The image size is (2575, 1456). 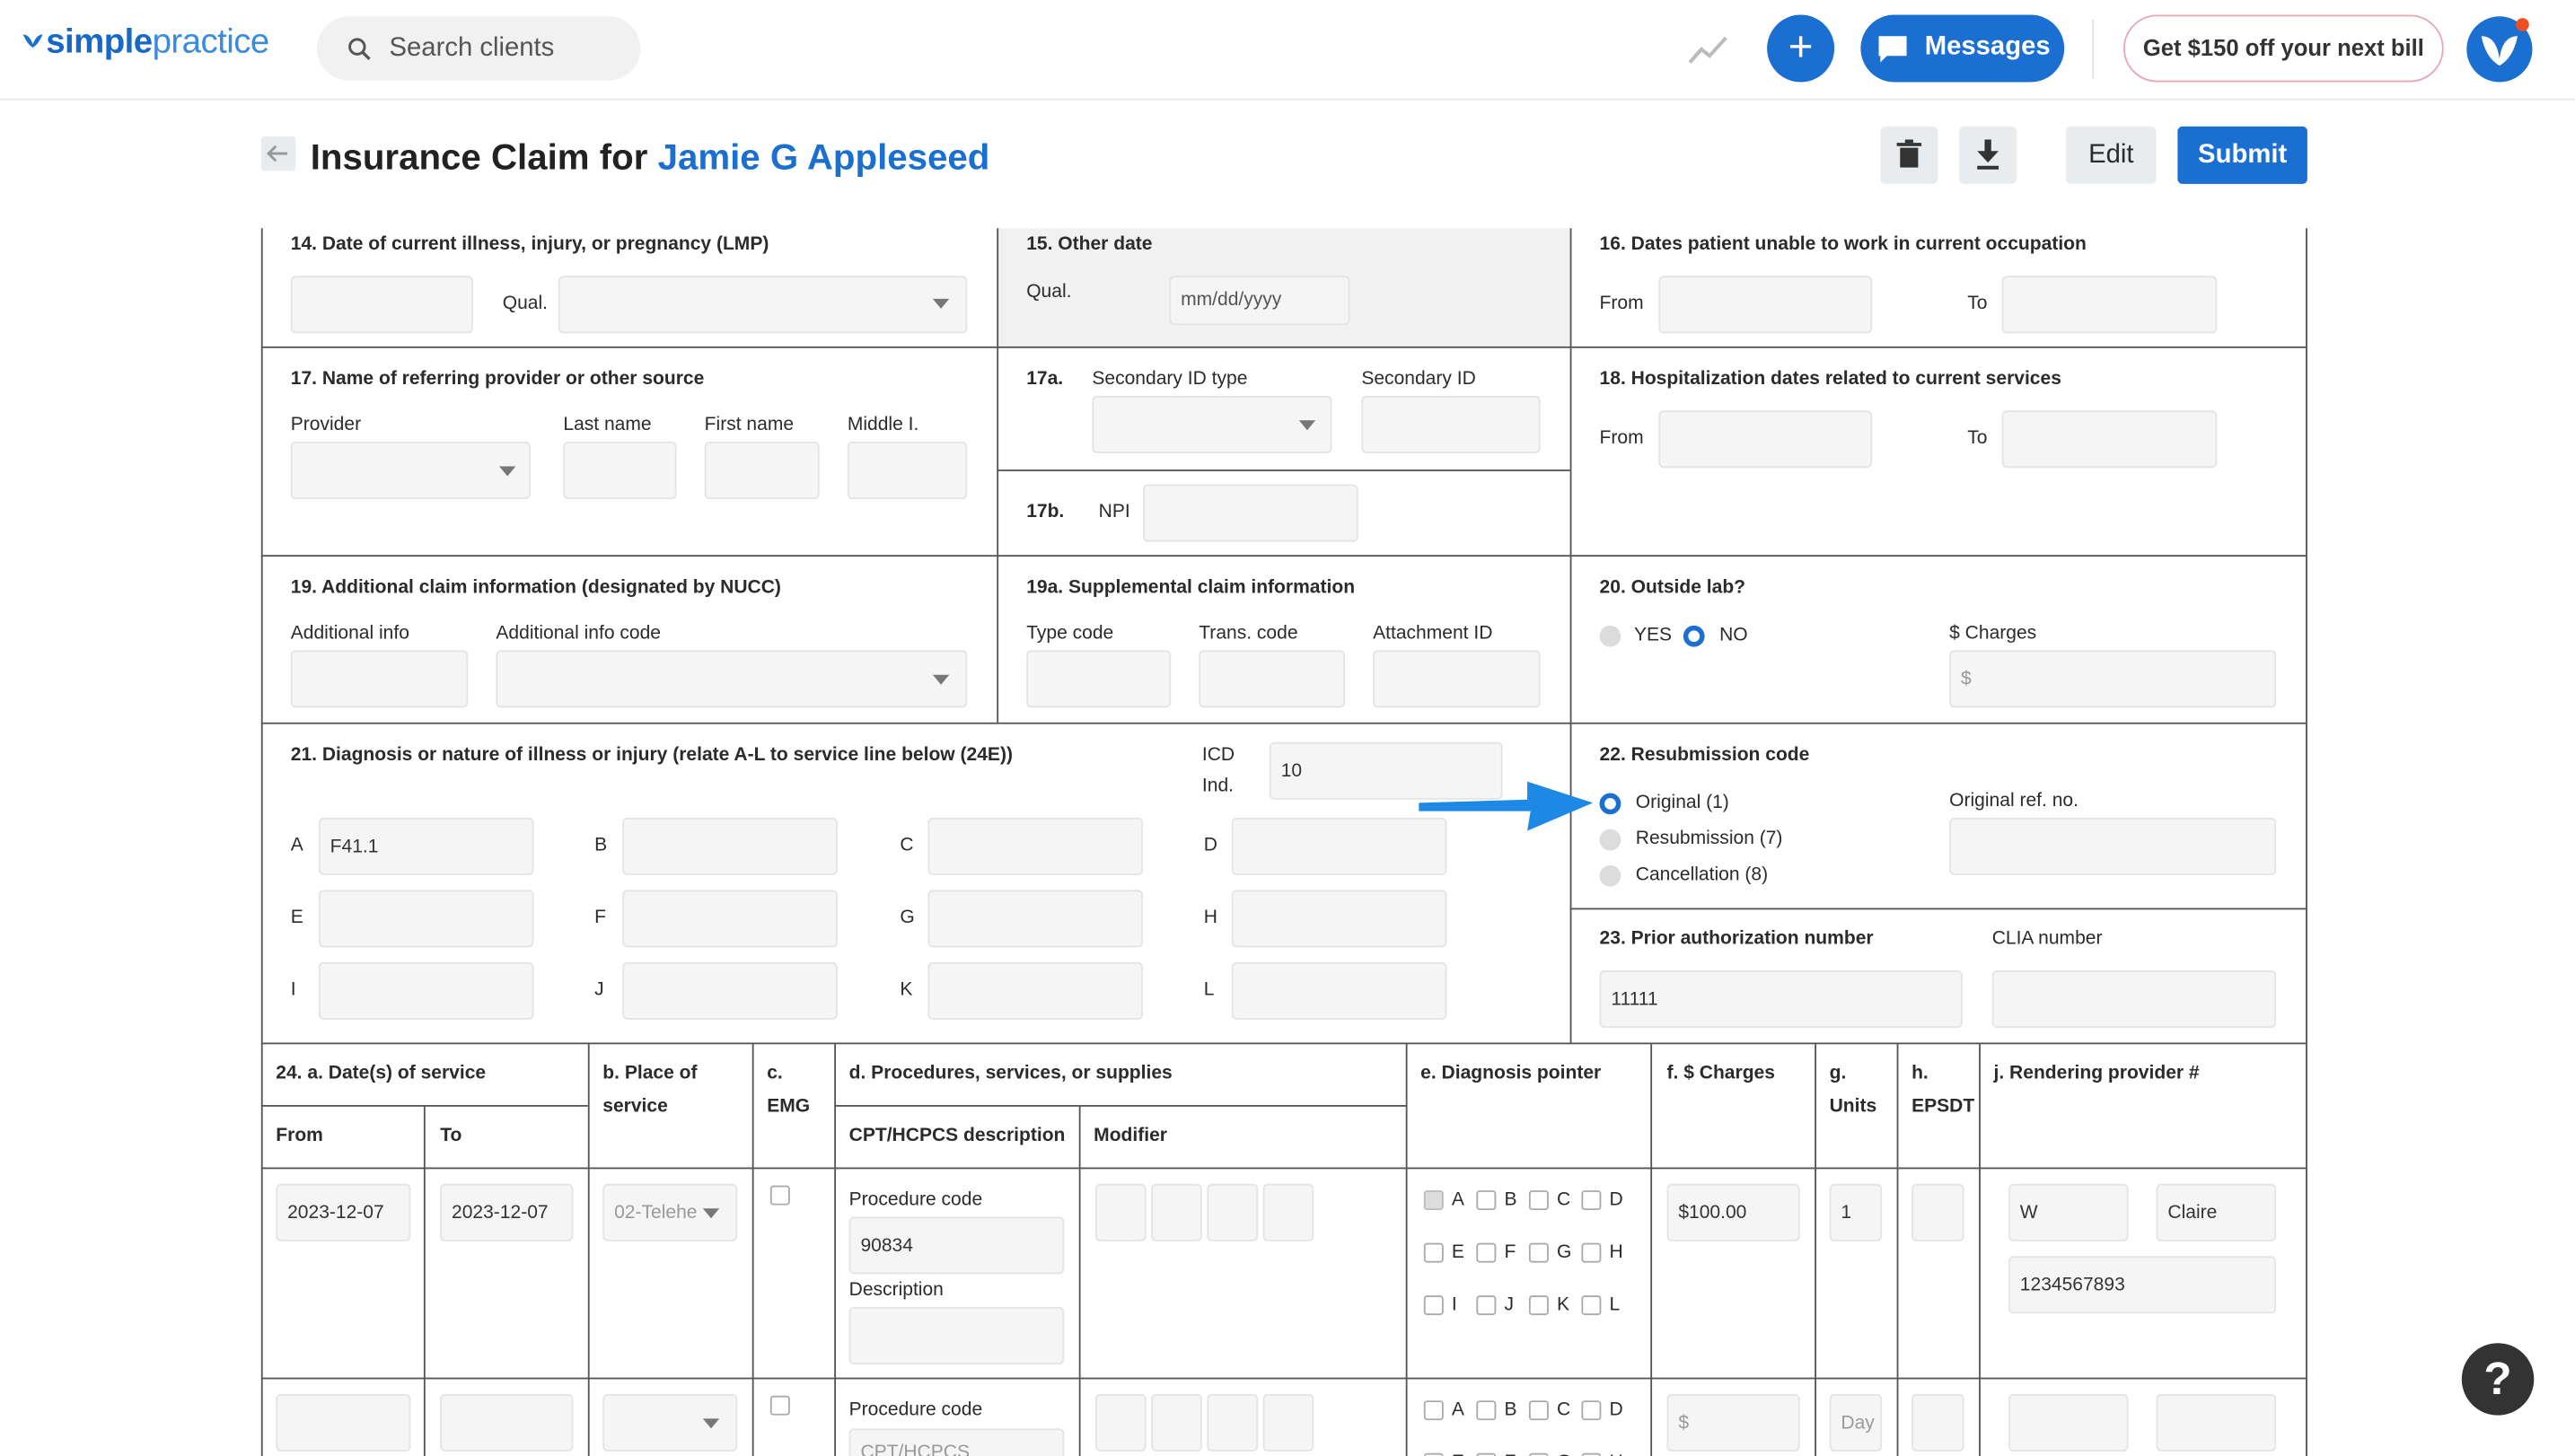 What do you see at coordinates (1938, 1423) in the screenshot?
I see `row2-epsdt-field` at bounding box center [1938, 1423].